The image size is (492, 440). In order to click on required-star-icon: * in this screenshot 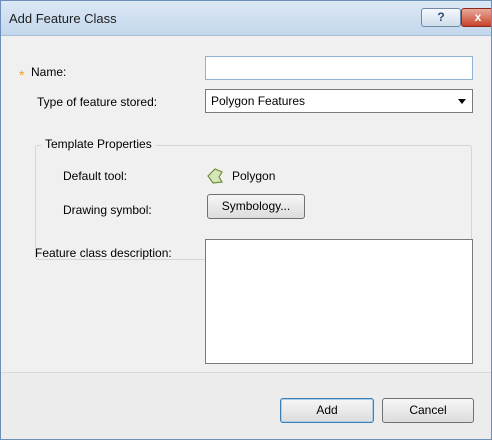, I will do `click(22, 75)`.